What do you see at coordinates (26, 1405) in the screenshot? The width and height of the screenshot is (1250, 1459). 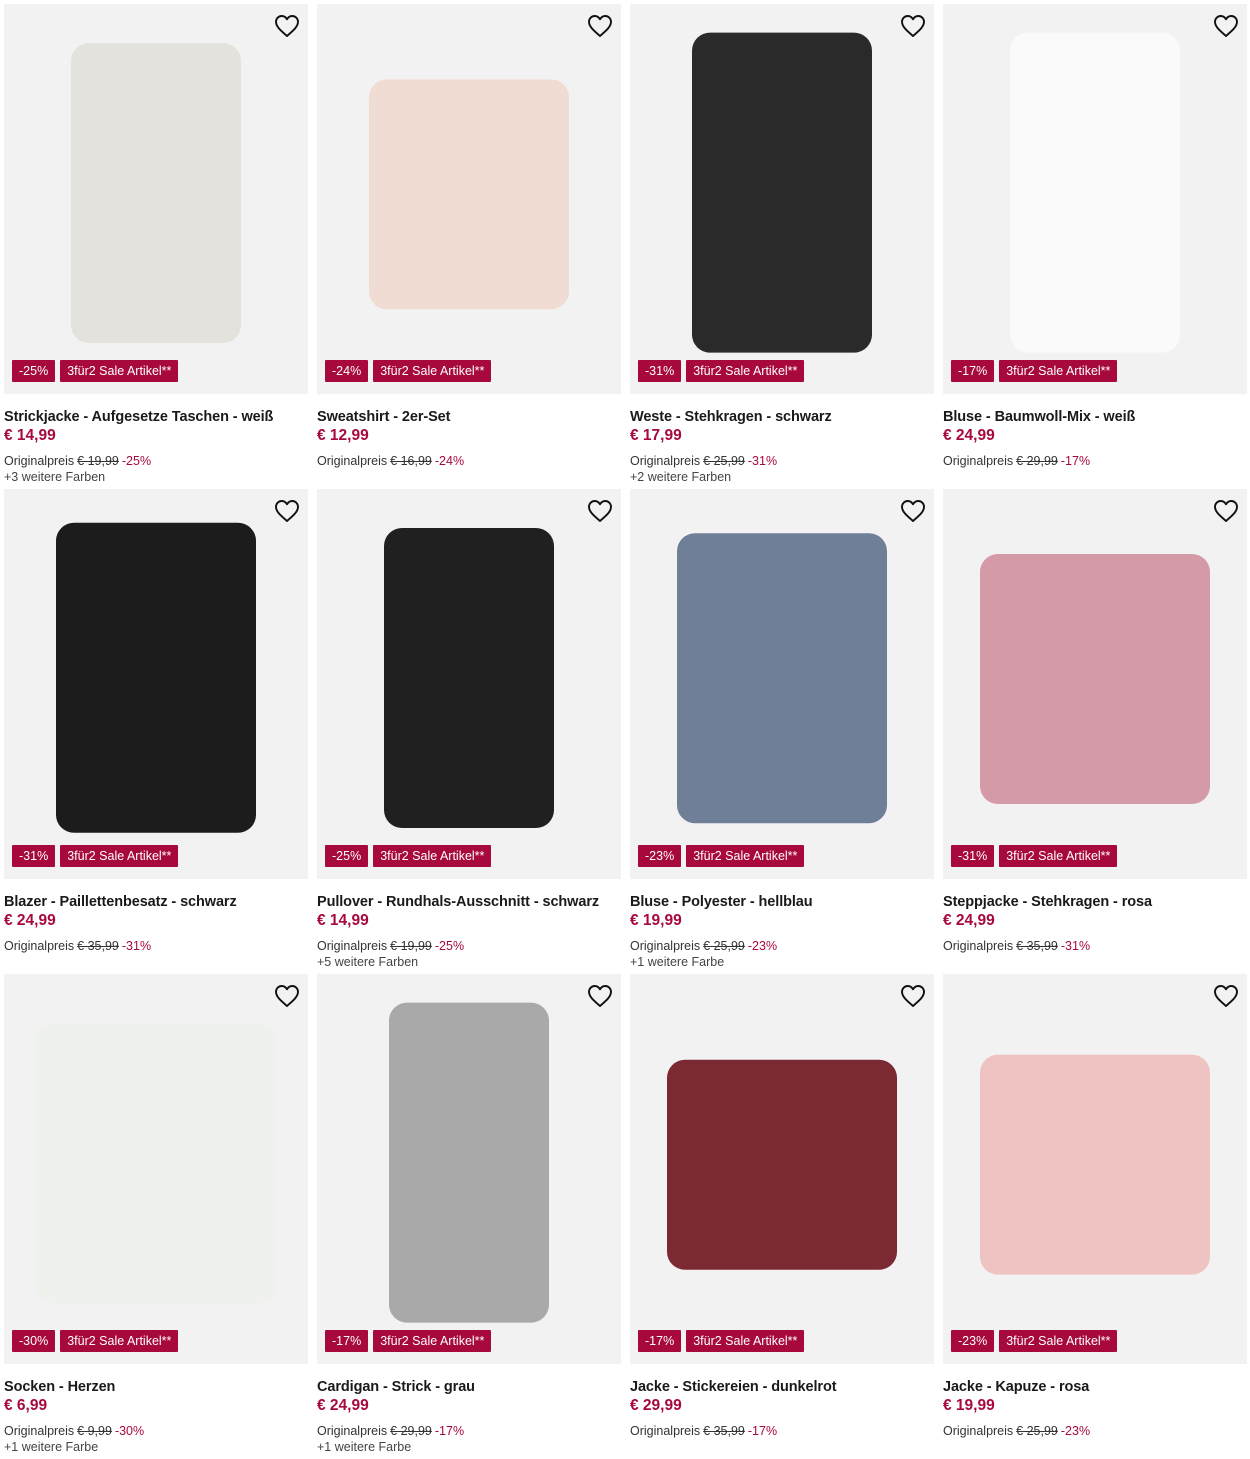 I see `product-price: € 6,99` at bounding box center [26, 1405].